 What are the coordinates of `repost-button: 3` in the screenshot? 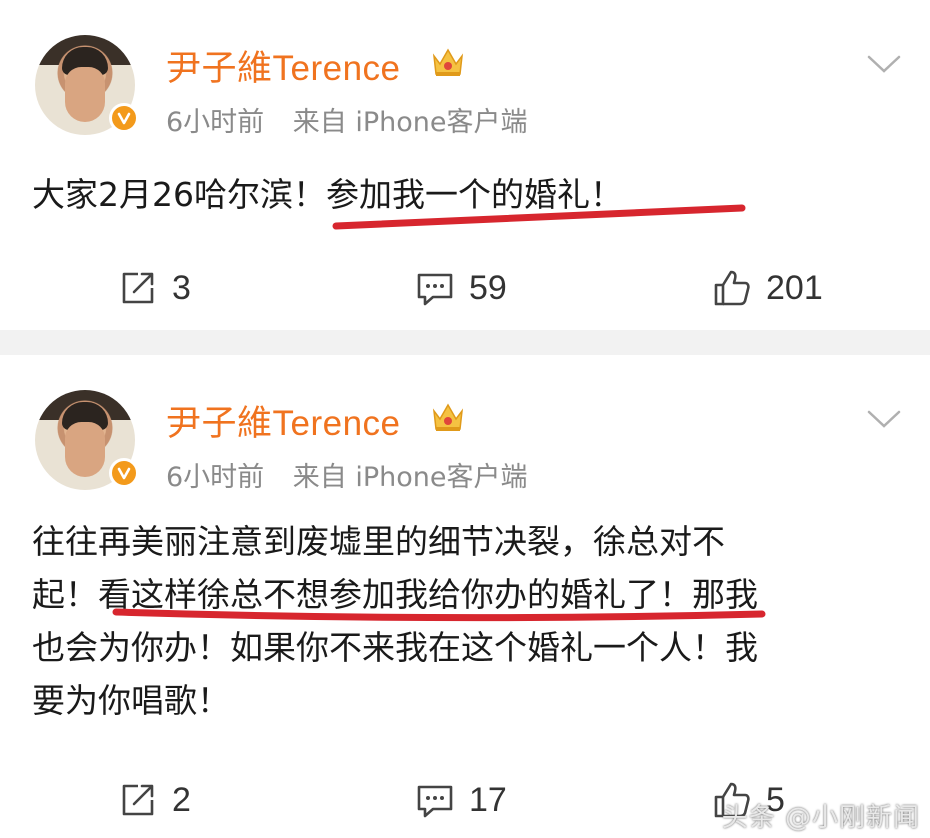 It's located at (154, 288).